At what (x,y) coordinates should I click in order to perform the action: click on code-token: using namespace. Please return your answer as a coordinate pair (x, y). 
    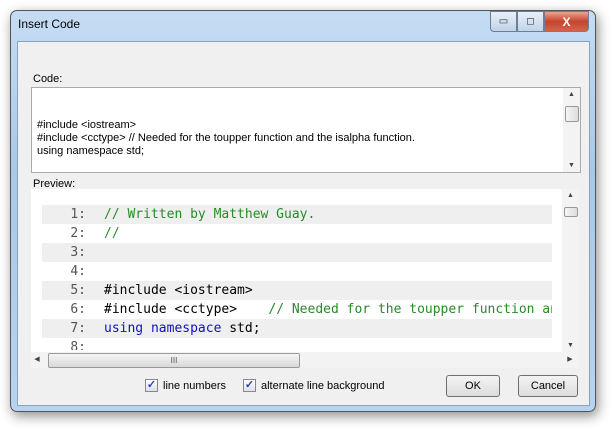
    Looking at the image, I should click on (163, 328).